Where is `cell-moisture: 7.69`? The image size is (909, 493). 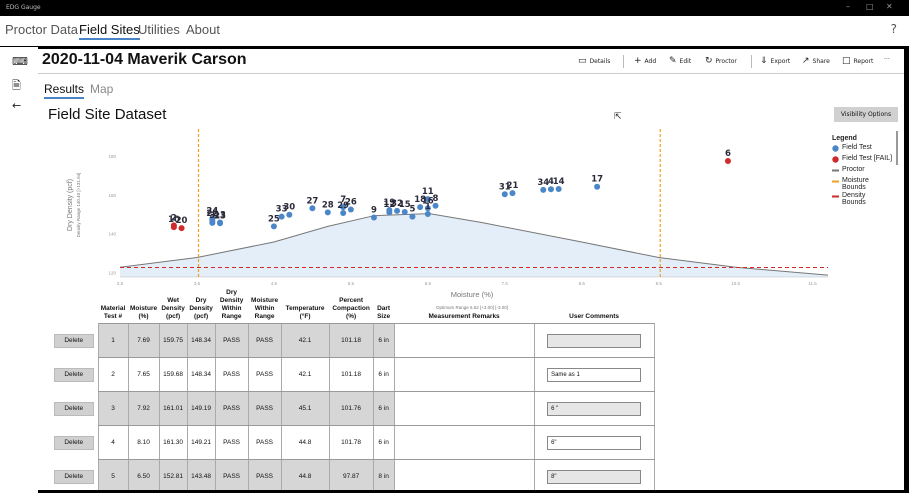 cell-moisture: 7.69 is located at coordinates (143, 340).